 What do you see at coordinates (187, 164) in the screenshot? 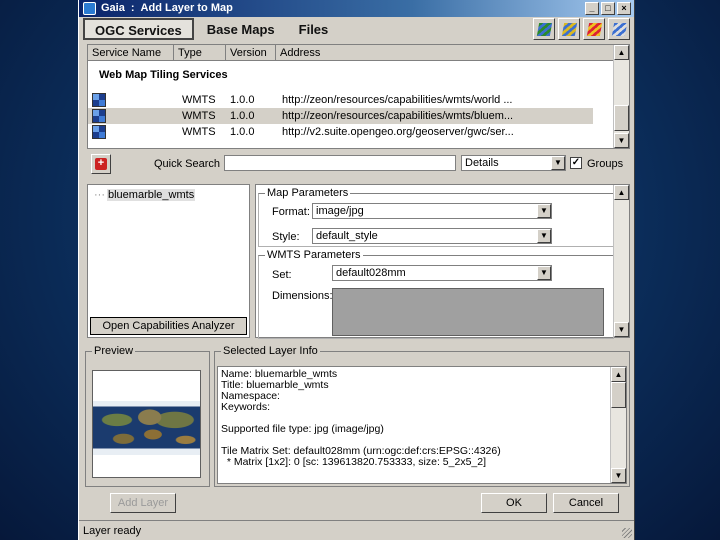
I see `quick-search-label: Quick Search` at bounding box center [187, 164].